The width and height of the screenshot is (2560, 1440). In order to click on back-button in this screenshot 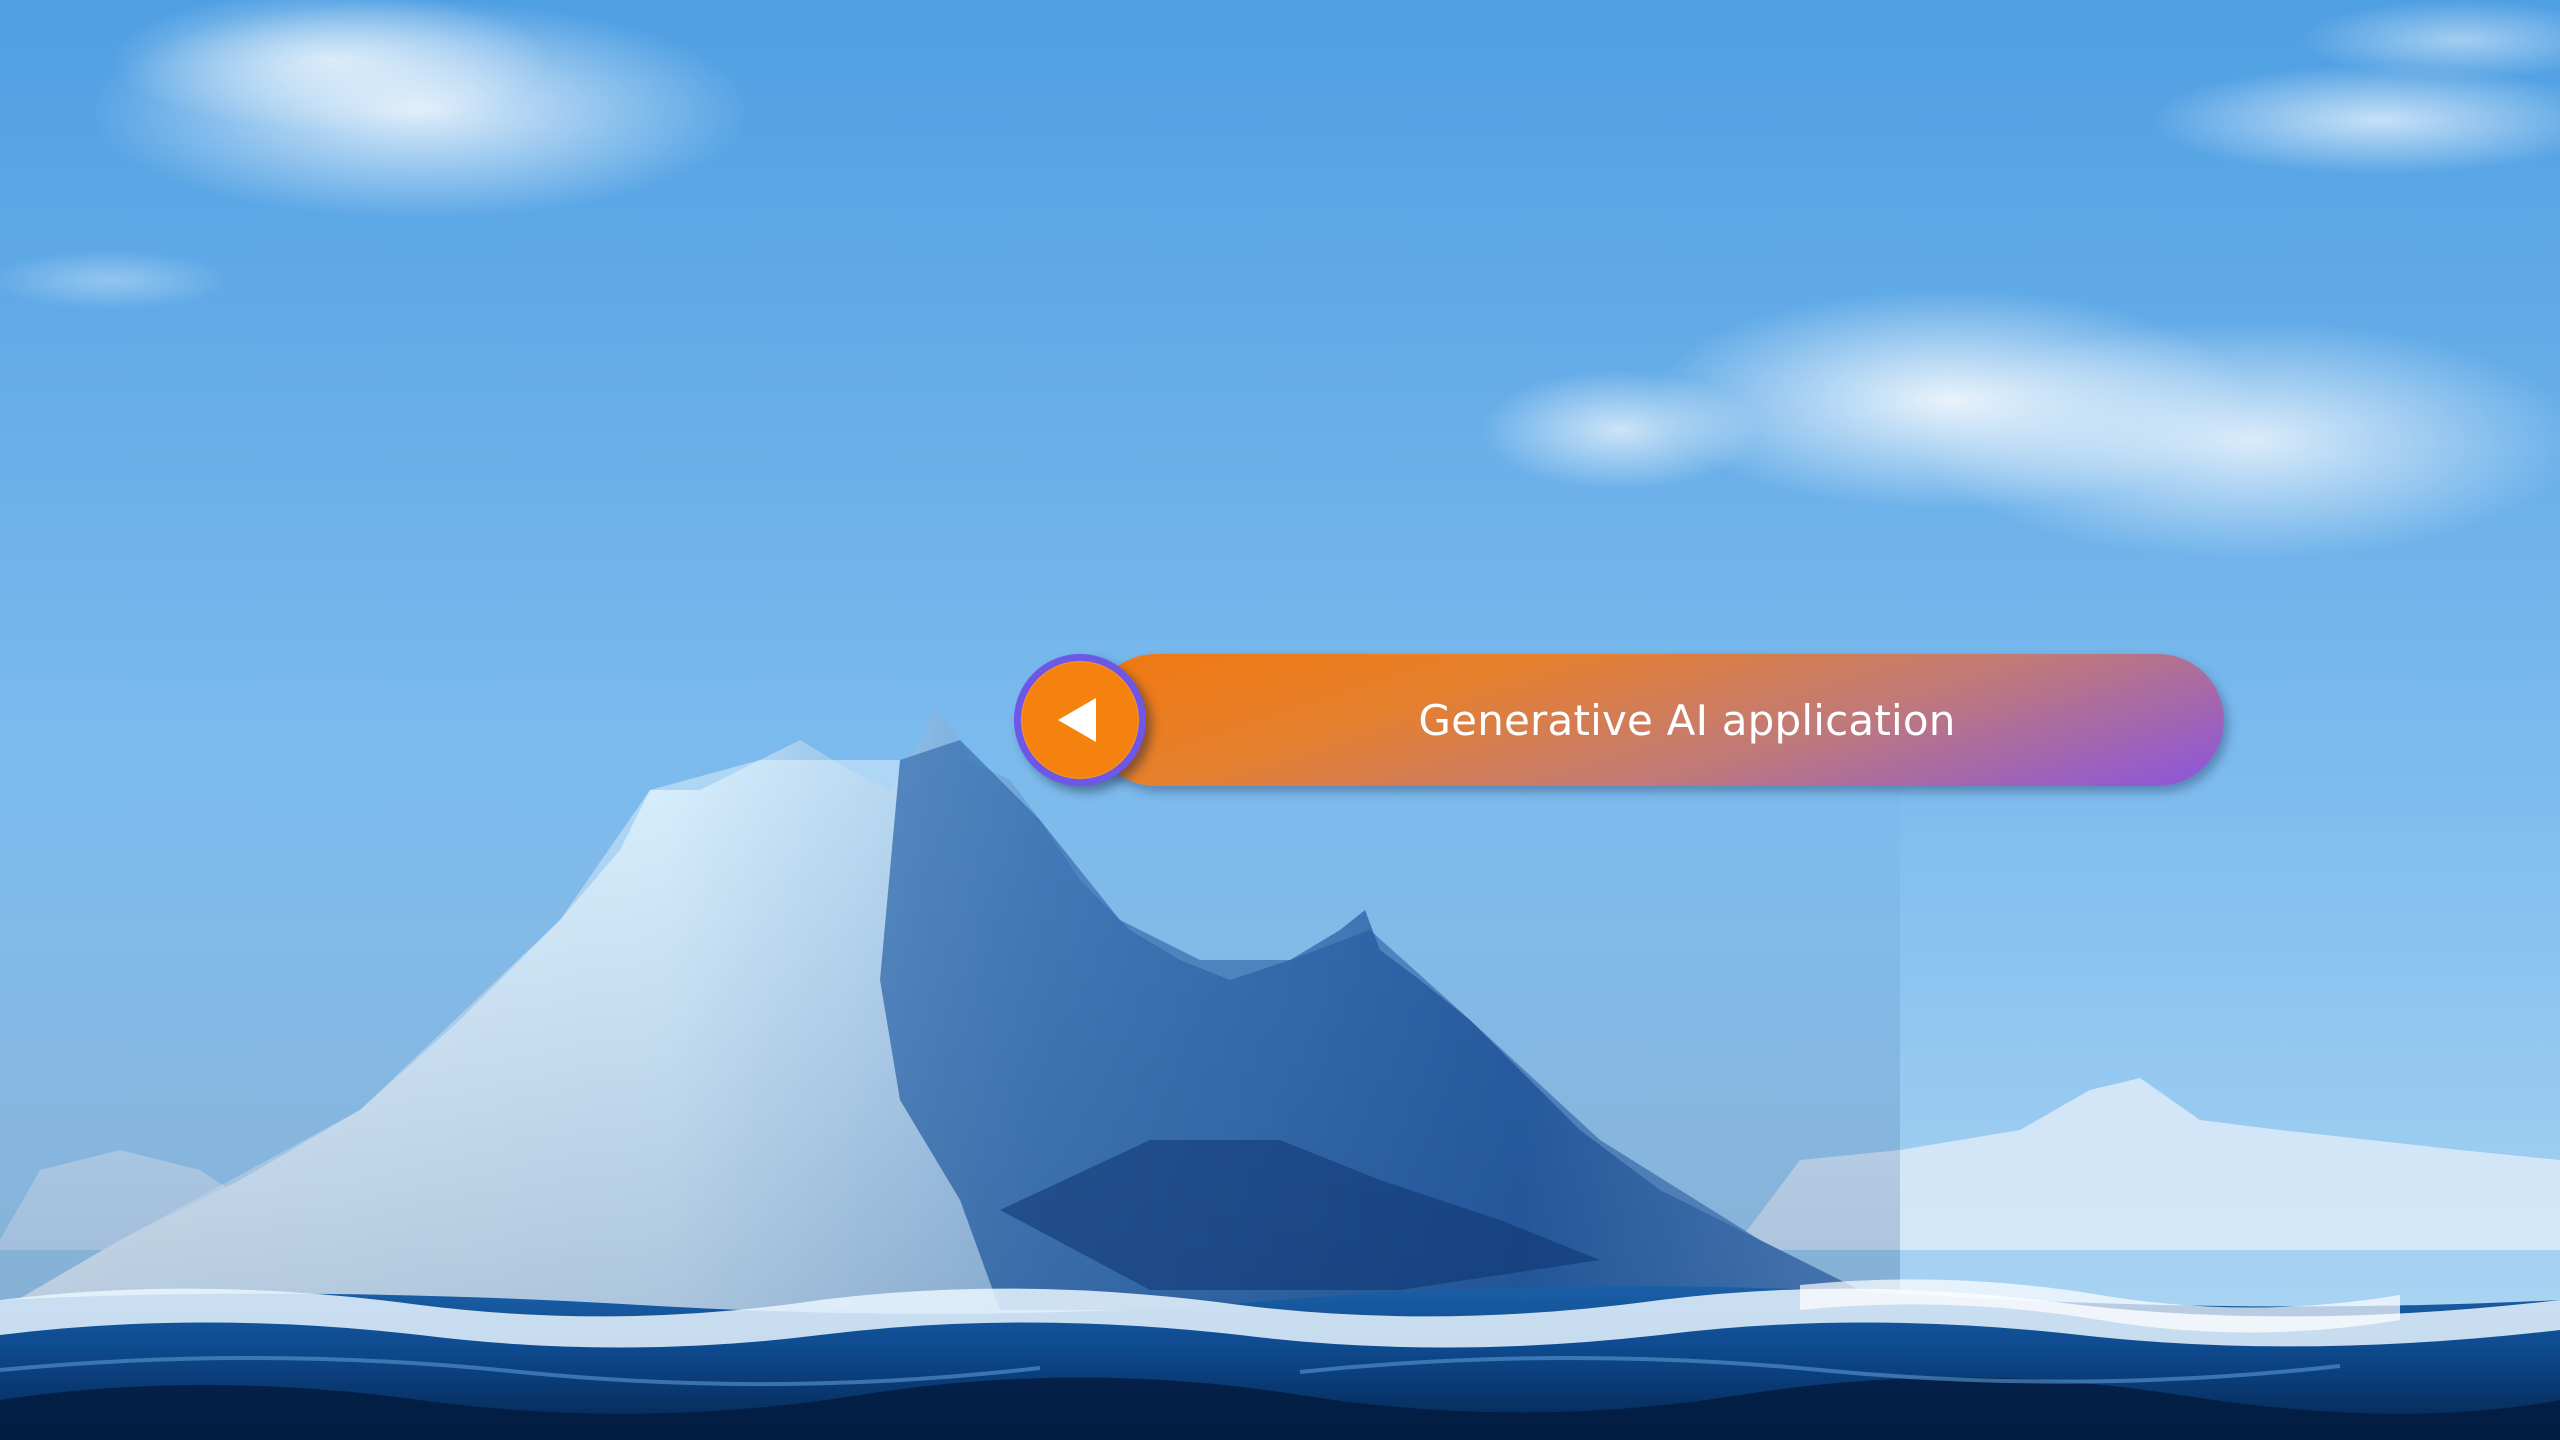, I will do `click(1080, 720)`.